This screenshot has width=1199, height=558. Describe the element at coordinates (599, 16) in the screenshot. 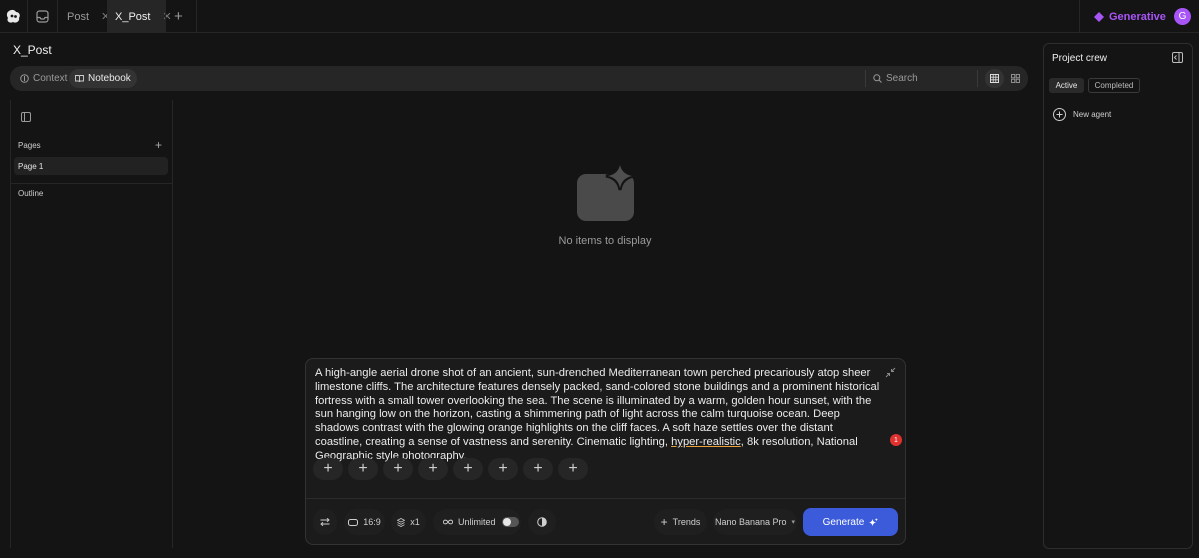

I see `top-bar: Post ✕ X_Post ✕ + Generative G` at that location.